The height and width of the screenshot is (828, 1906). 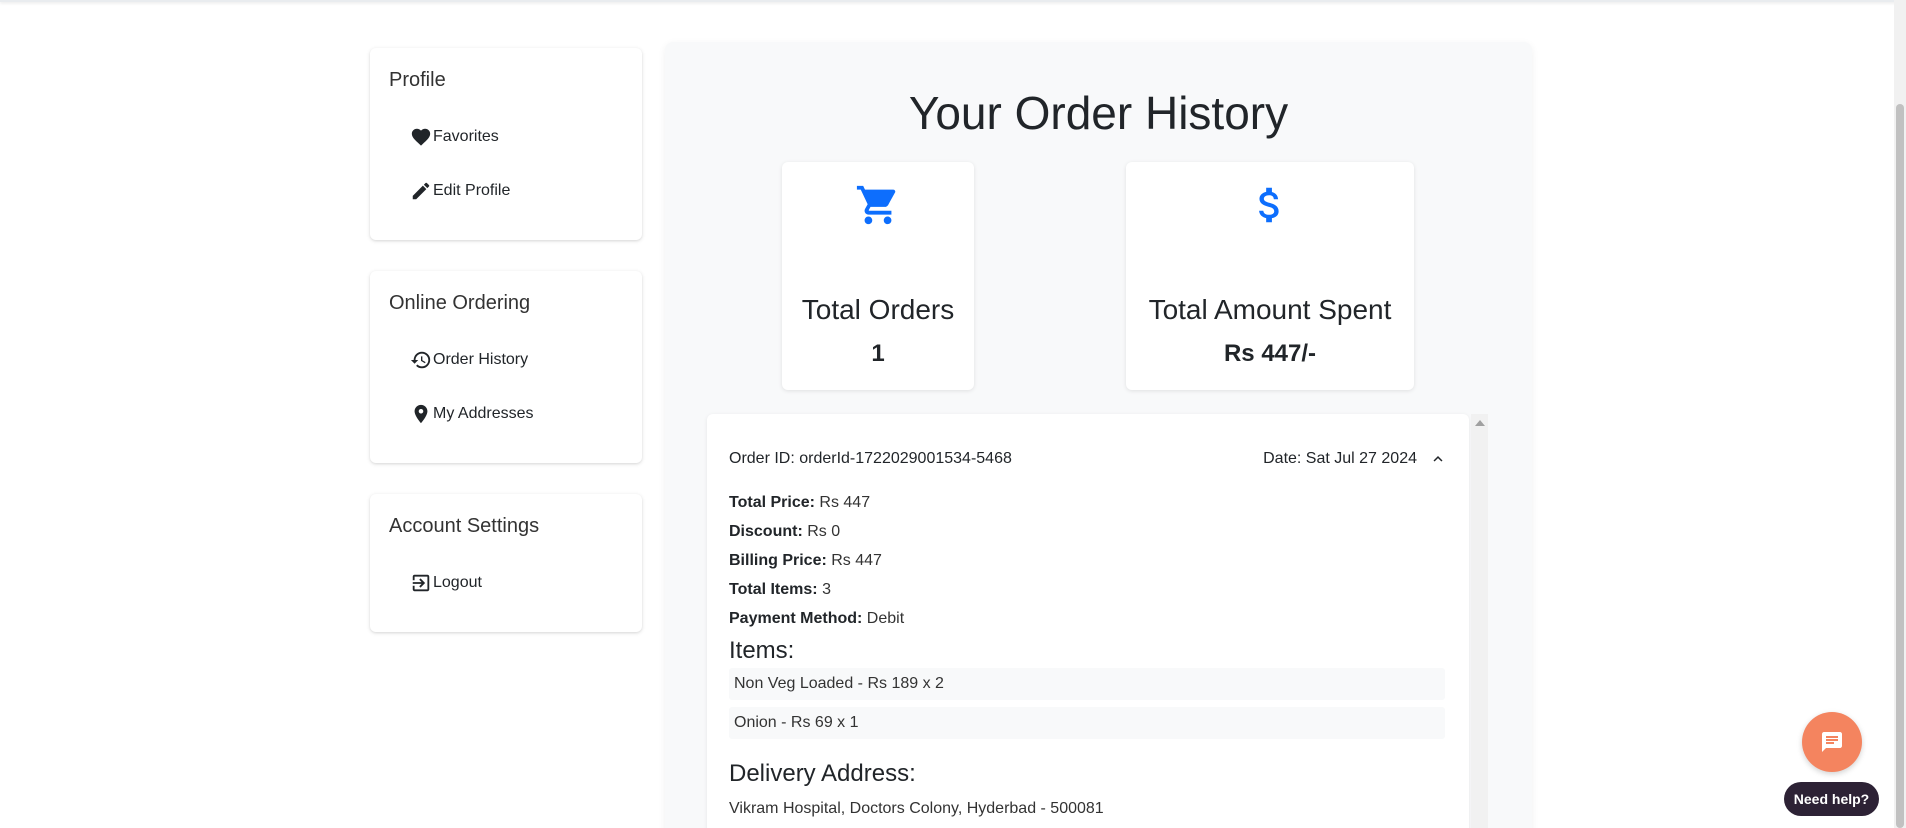 What do you see at coordinates (885, 618) in the screenshot?
I see `detail-value: Debit` at bounding box center [885, 618].